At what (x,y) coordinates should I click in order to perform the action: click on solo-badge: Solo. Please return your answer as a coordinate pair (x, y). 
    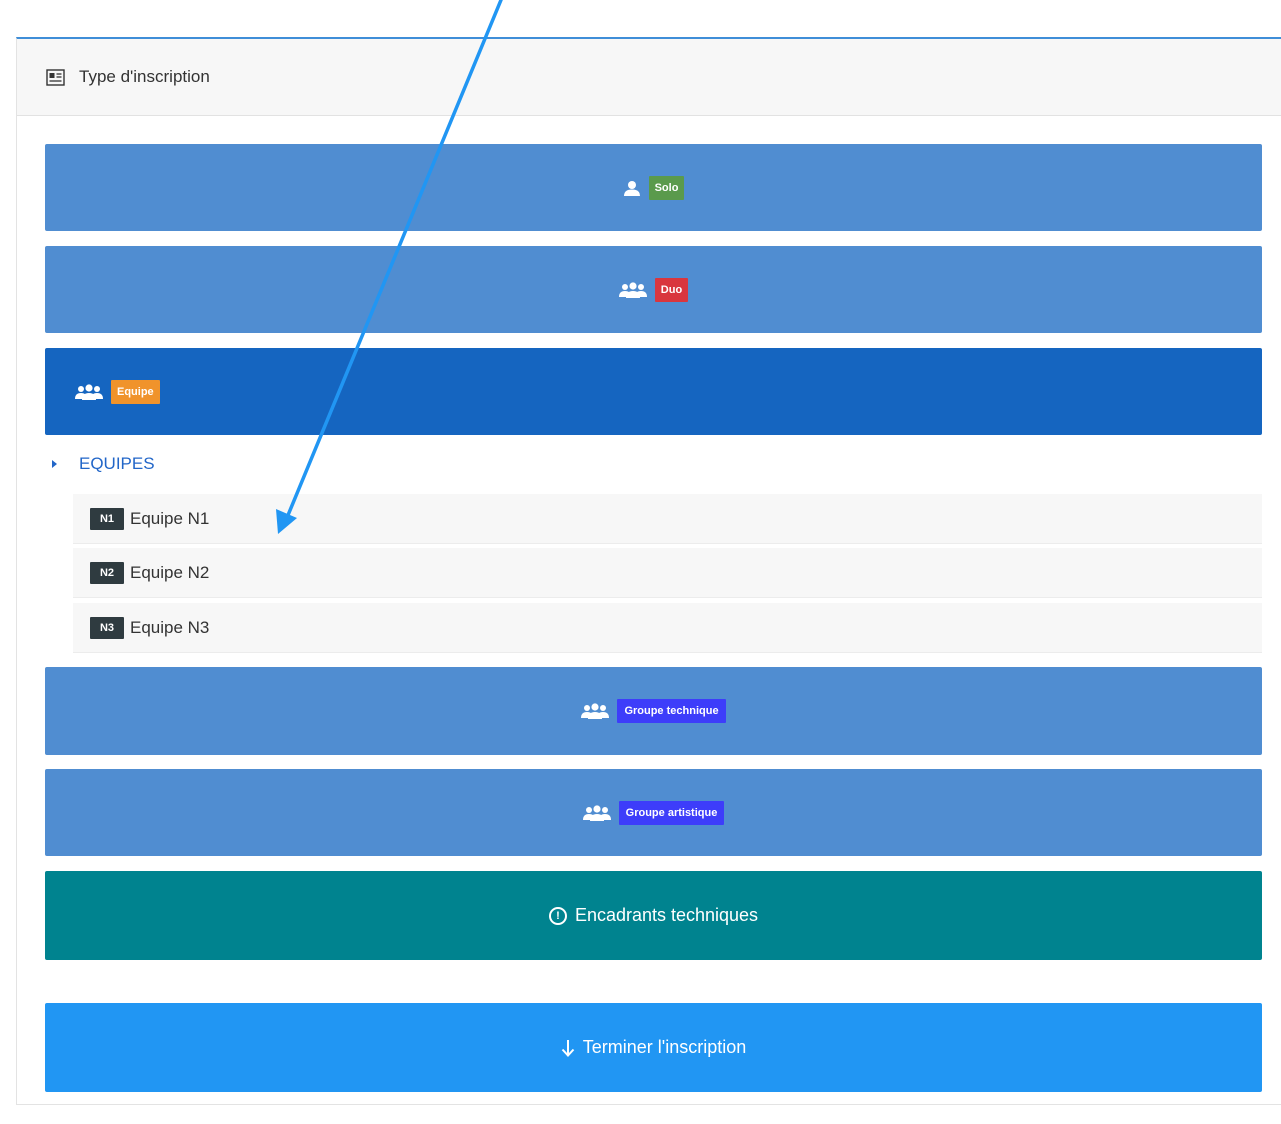
    Looking at the image, I should click on (666, 187).